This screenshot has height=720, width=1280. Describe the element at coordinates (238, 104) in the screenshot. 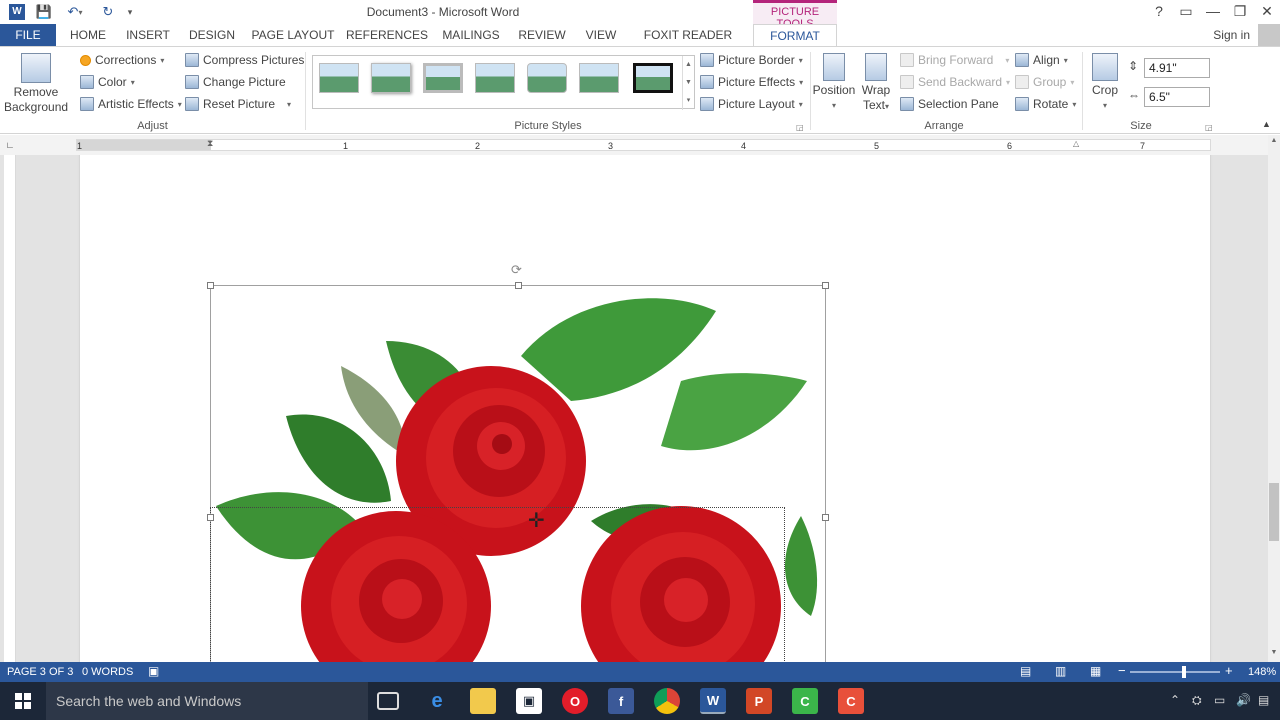

I see `reset-picture-button: Reset Picture ▾` at that location.